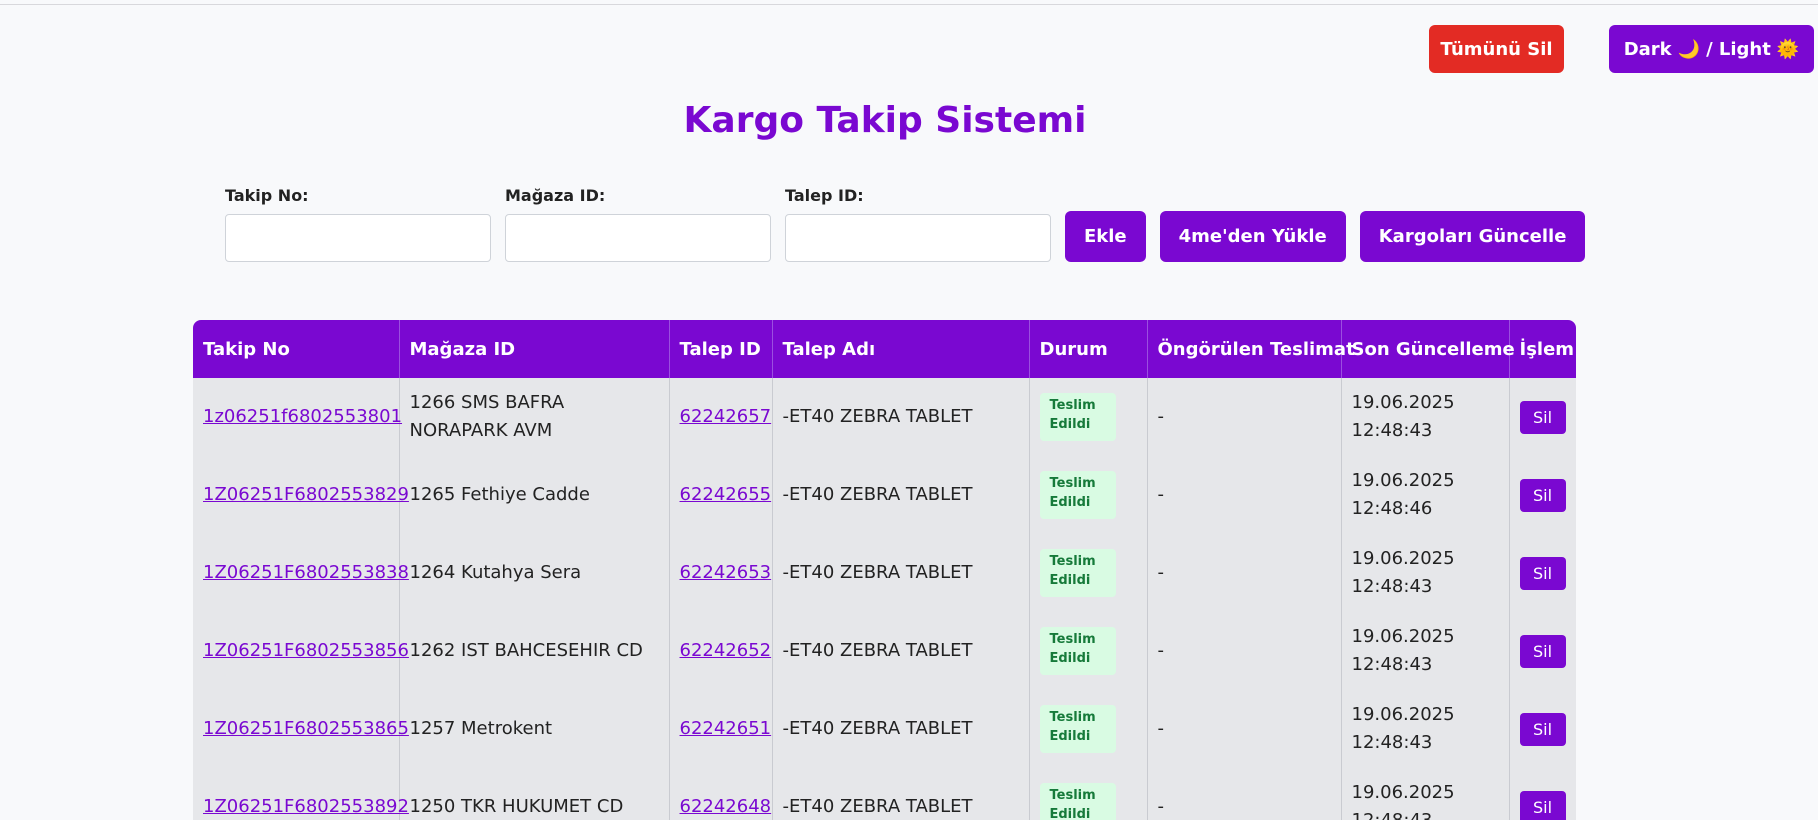 This screenshot has height=820, width=1818. Describe the element at coordinates (918, 238) in the screenshot. I see `request-input` at that location.